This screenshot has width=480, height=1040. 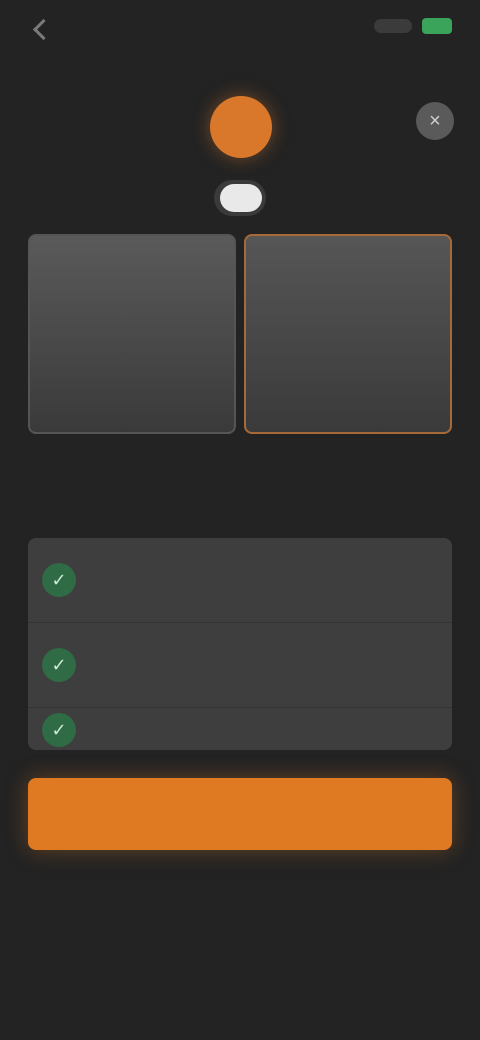 I want to click on billing-toggle, so click(x=240, y=198).